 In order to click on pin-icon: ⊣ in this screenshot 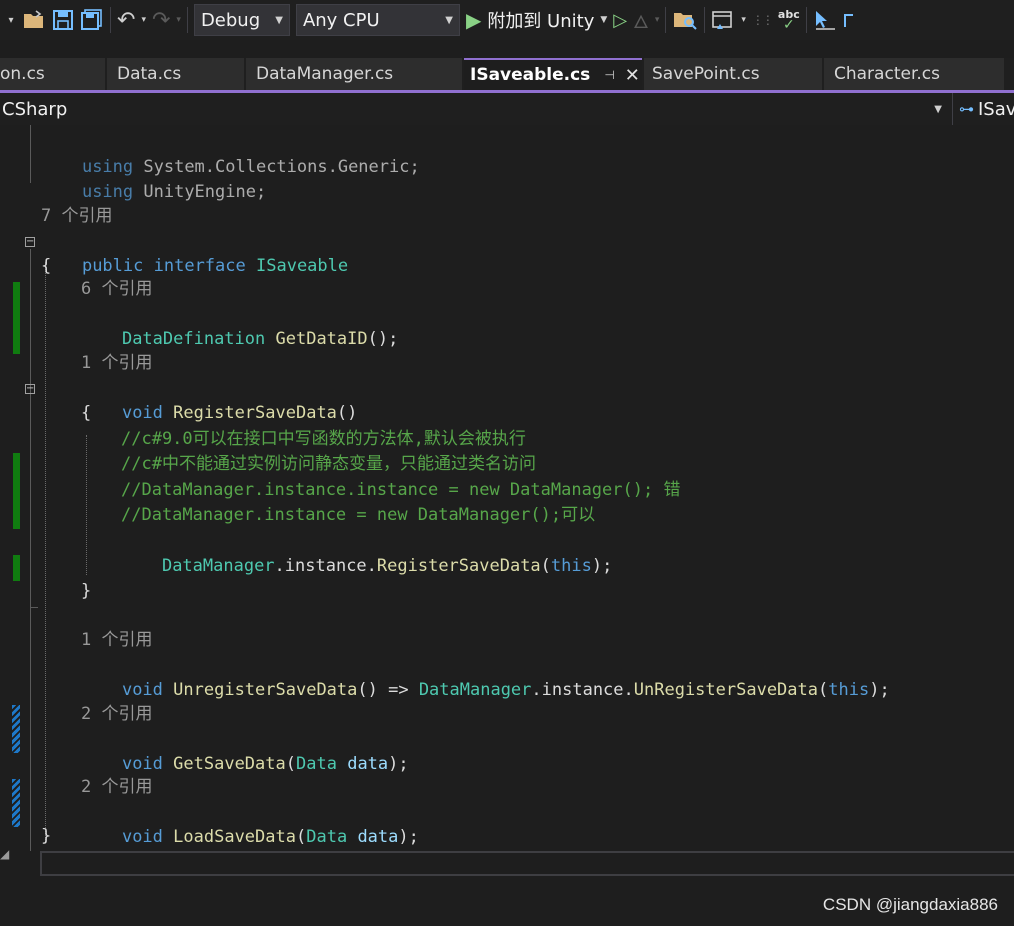, I will do `click(609, 75)`.